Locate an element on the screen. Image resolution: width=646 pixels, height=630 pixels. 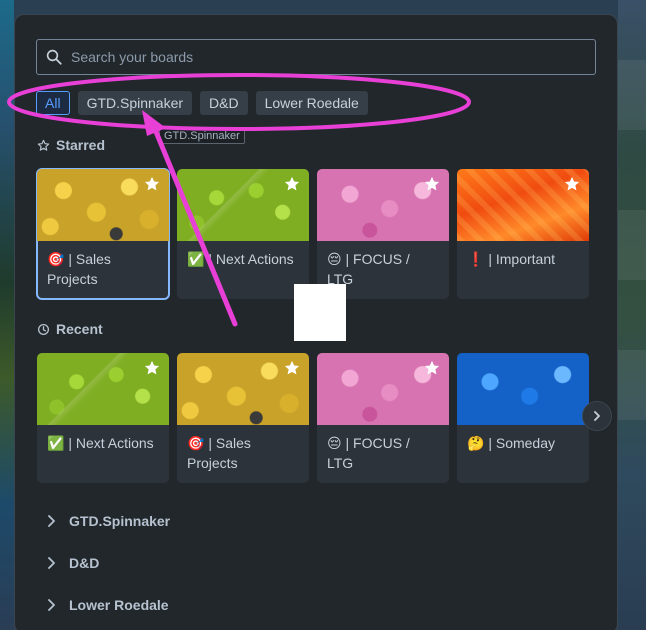
workspace-dnd: D&D is located at coordinates (73, 563).